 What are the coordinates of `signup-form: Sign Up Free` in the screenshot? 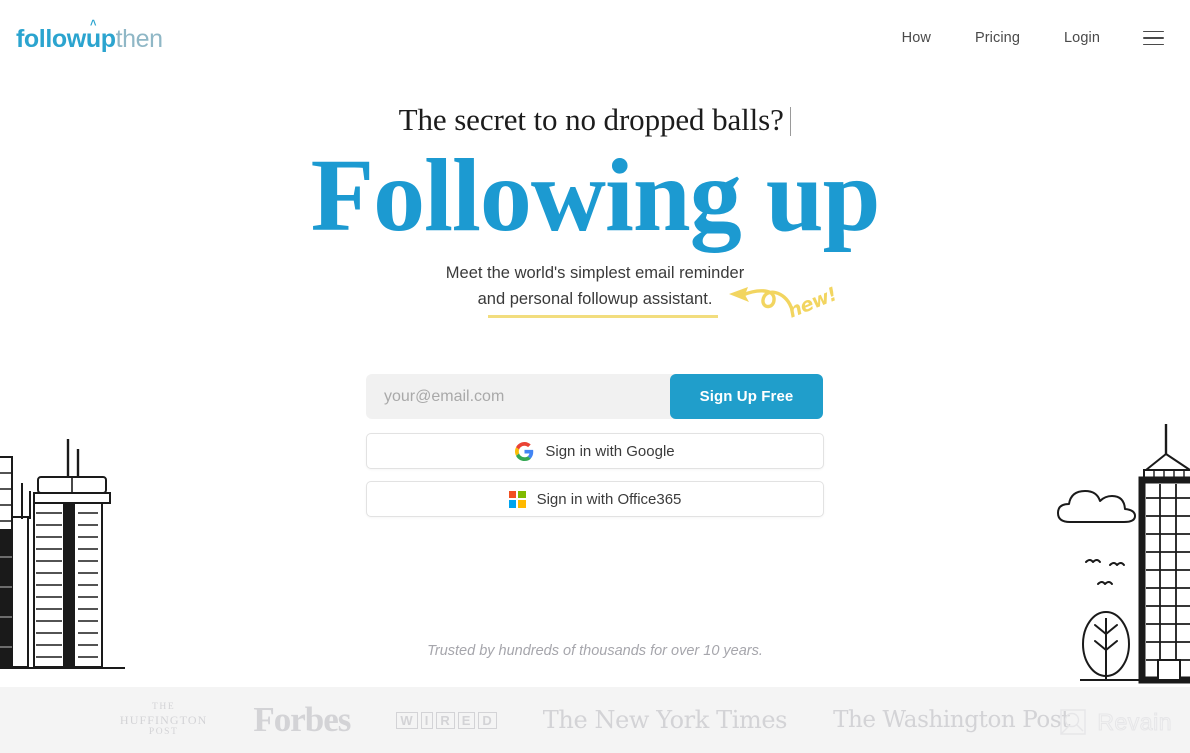 It's located at (594, 396).